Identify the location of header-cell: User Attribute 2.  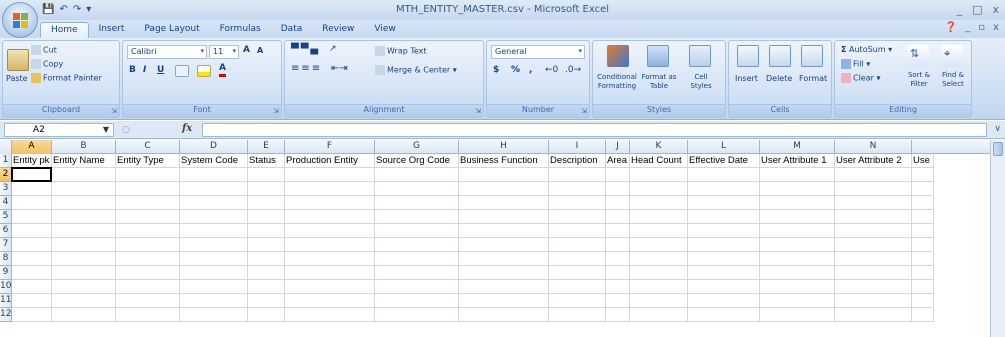
(873, 161).